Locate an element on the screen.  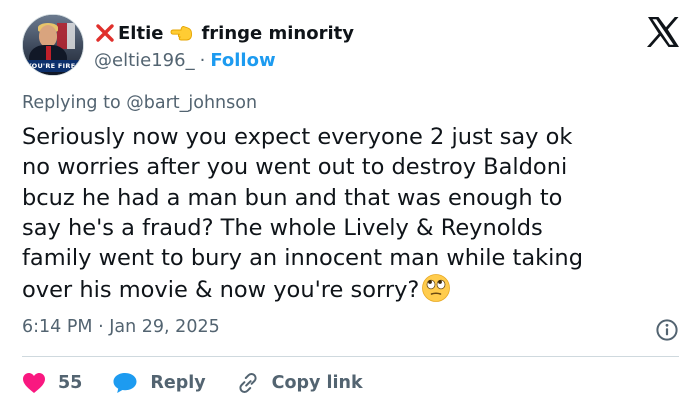
tweet-timestamp: 6:14 PM · Jan 29, 2025 is located at coordinates (121, 327).